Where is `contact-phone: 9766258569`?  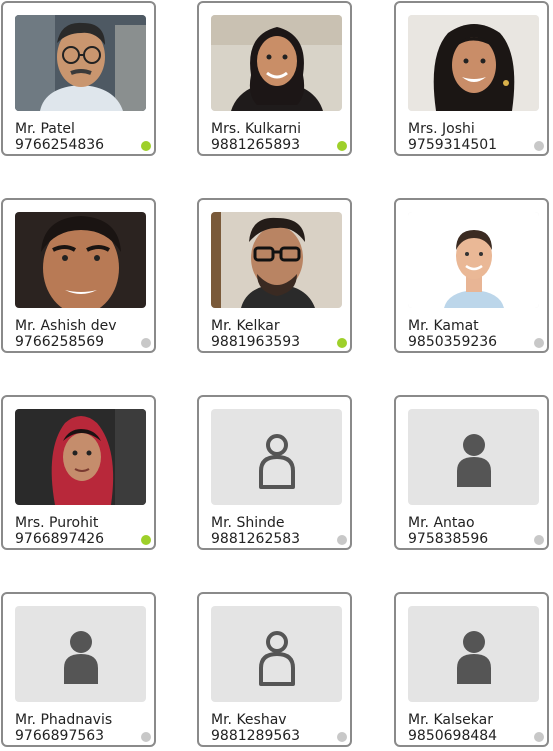 contact-phone: 9766258569 is located at coordinates (60, 342).